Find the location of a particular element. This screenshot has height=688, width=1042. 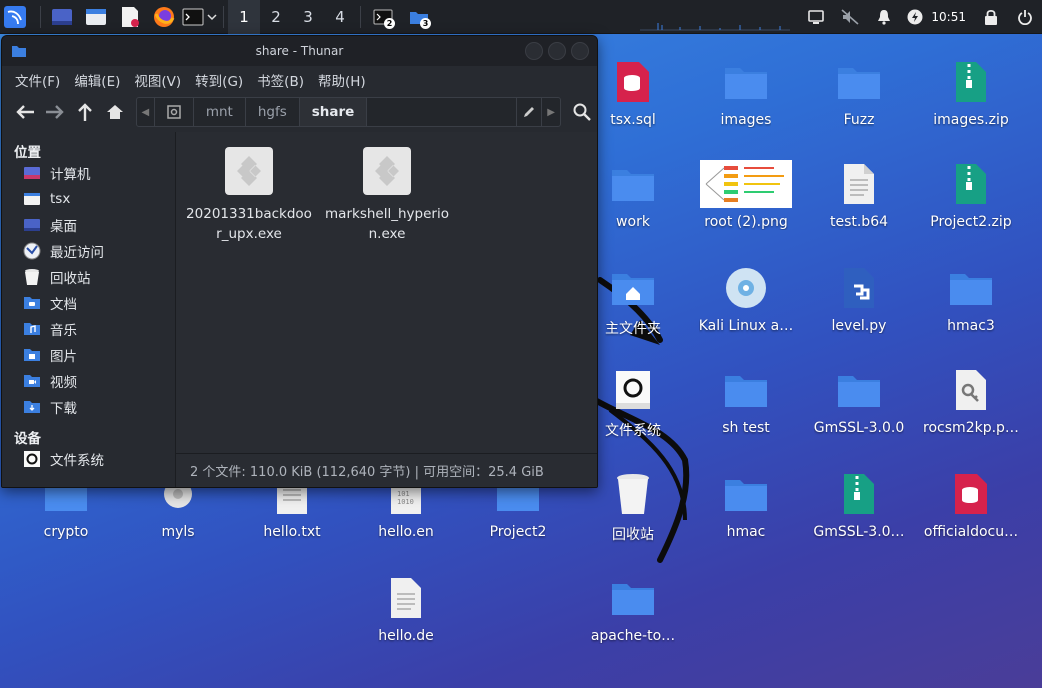

firefox-icon is located at coordinates (164, 16).